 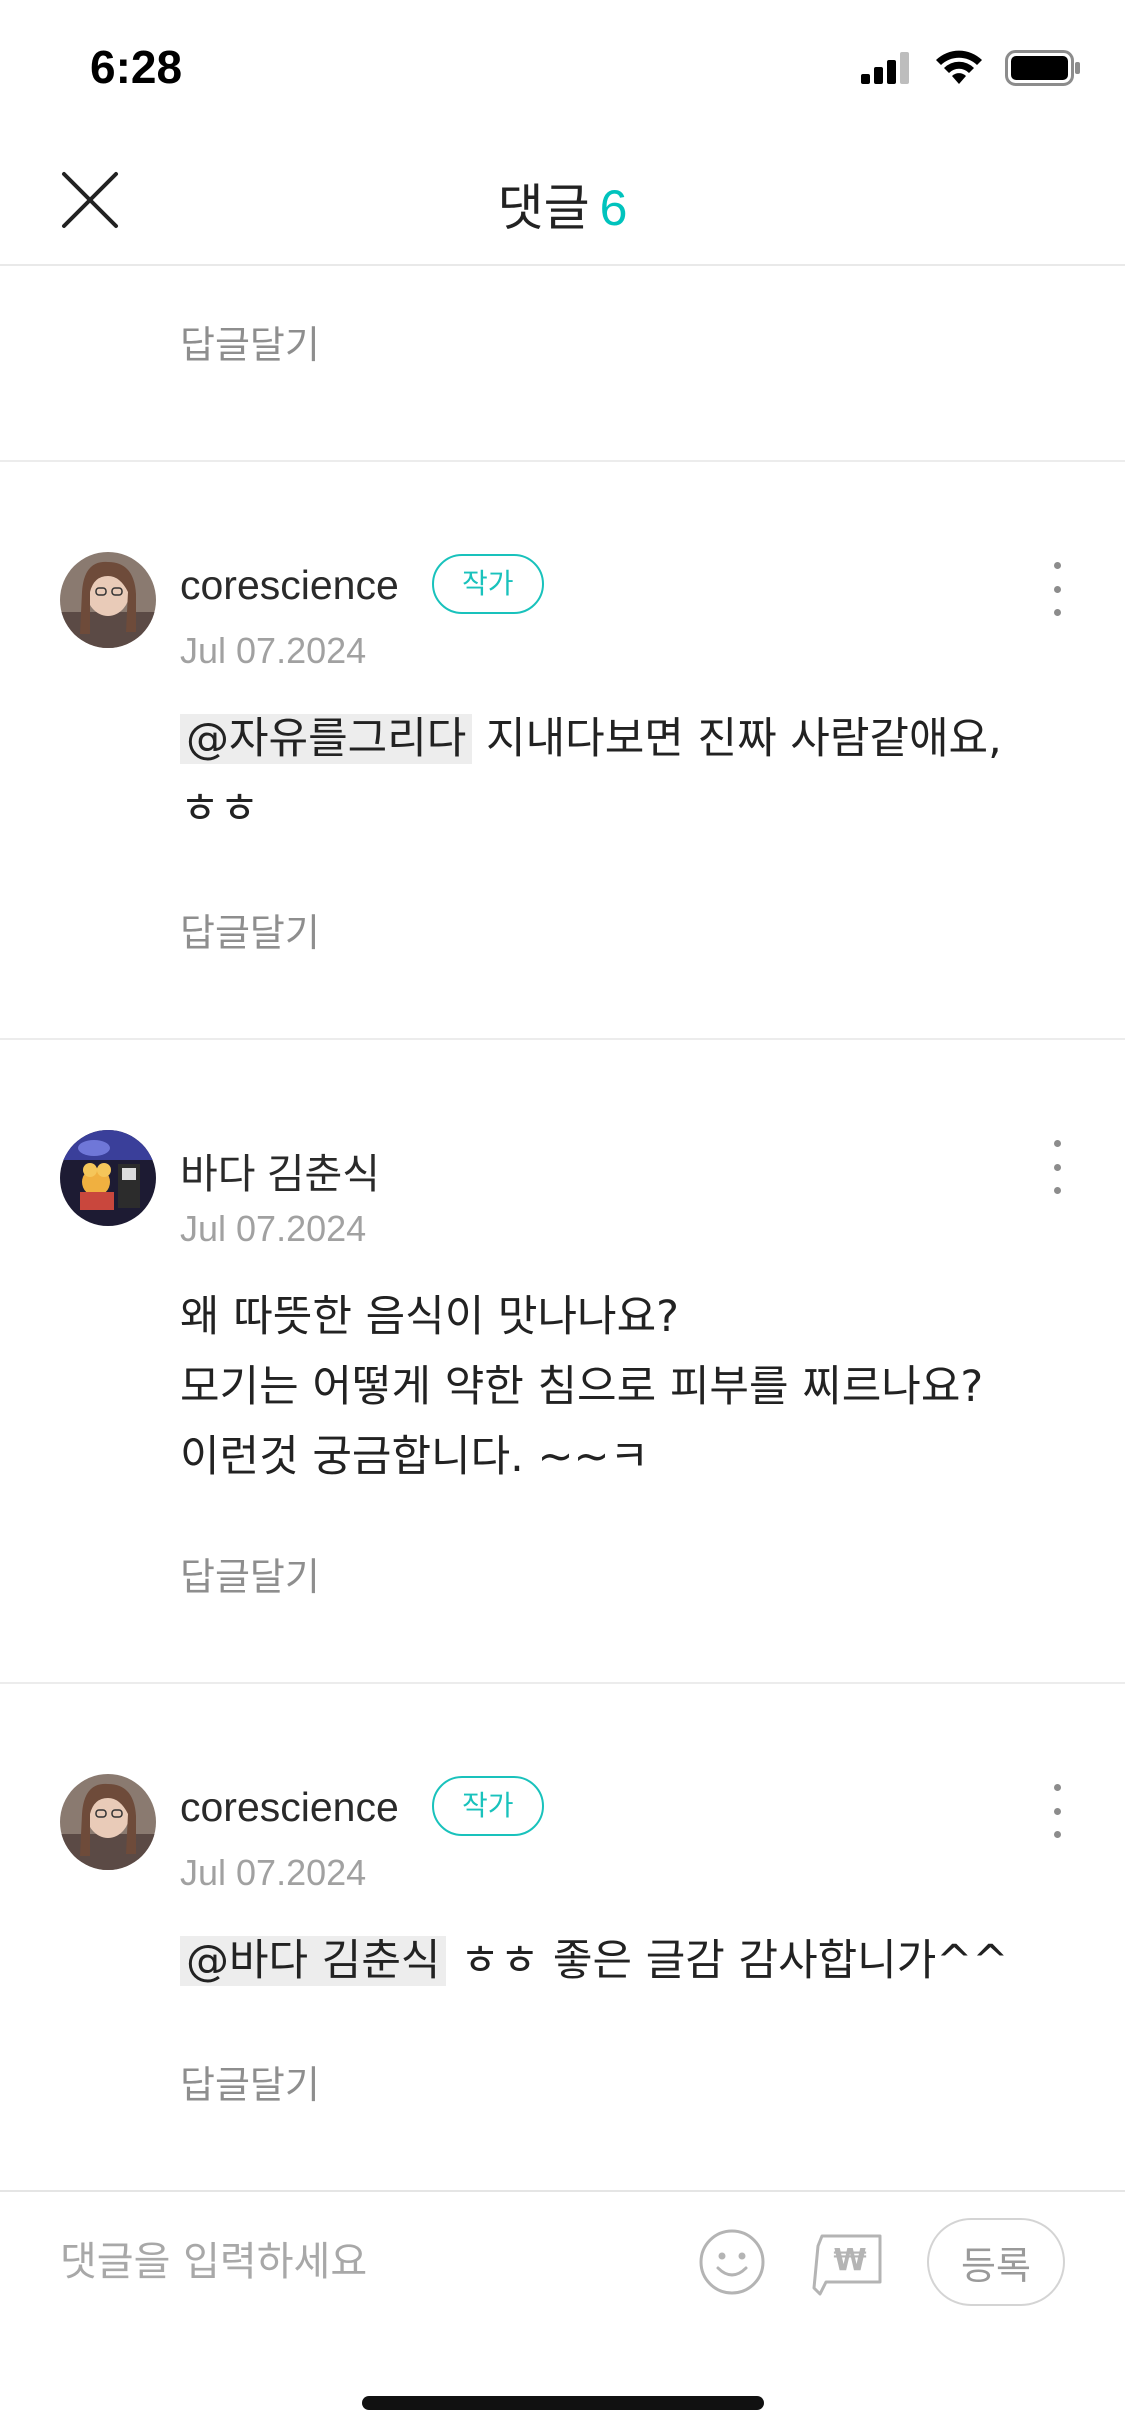 What do you see at coordinates (1042, 68) in the screenshot?
I see `battery-icon` at bounding box center [1042, 68].